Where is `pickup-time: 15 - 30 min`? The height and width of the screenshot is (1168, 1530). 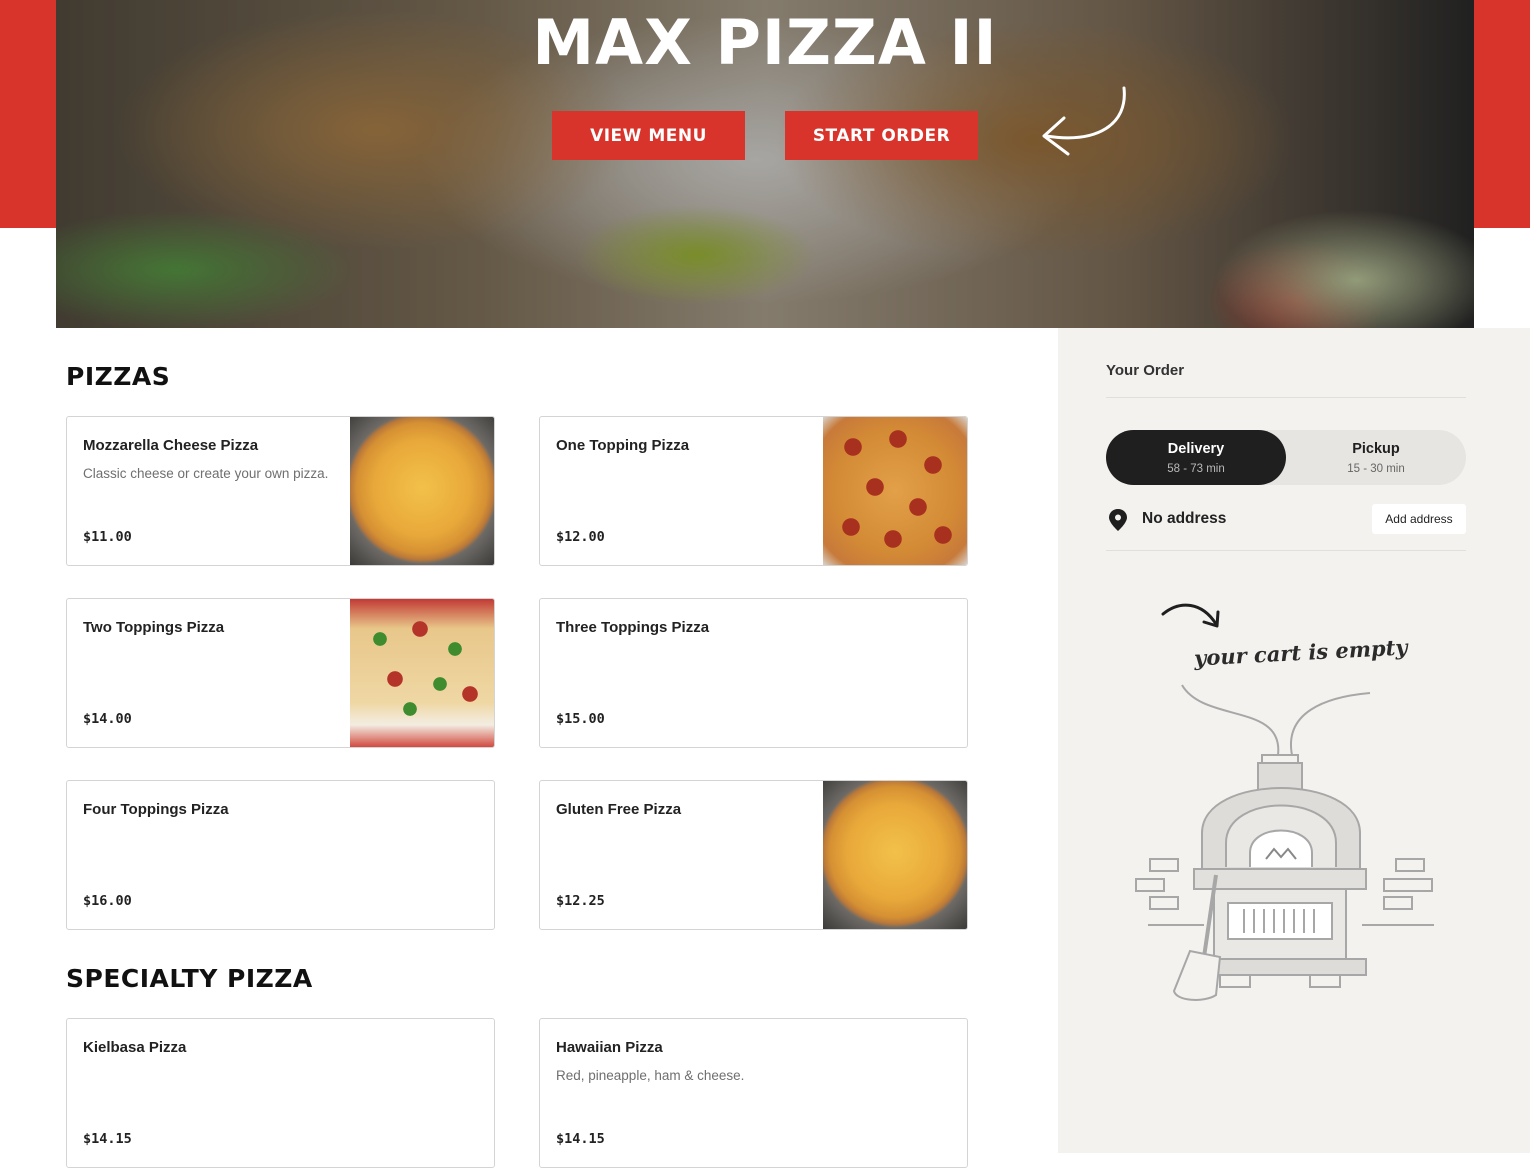 pickup-time: 15 - 30 min is located at coordinates (1376, 469).